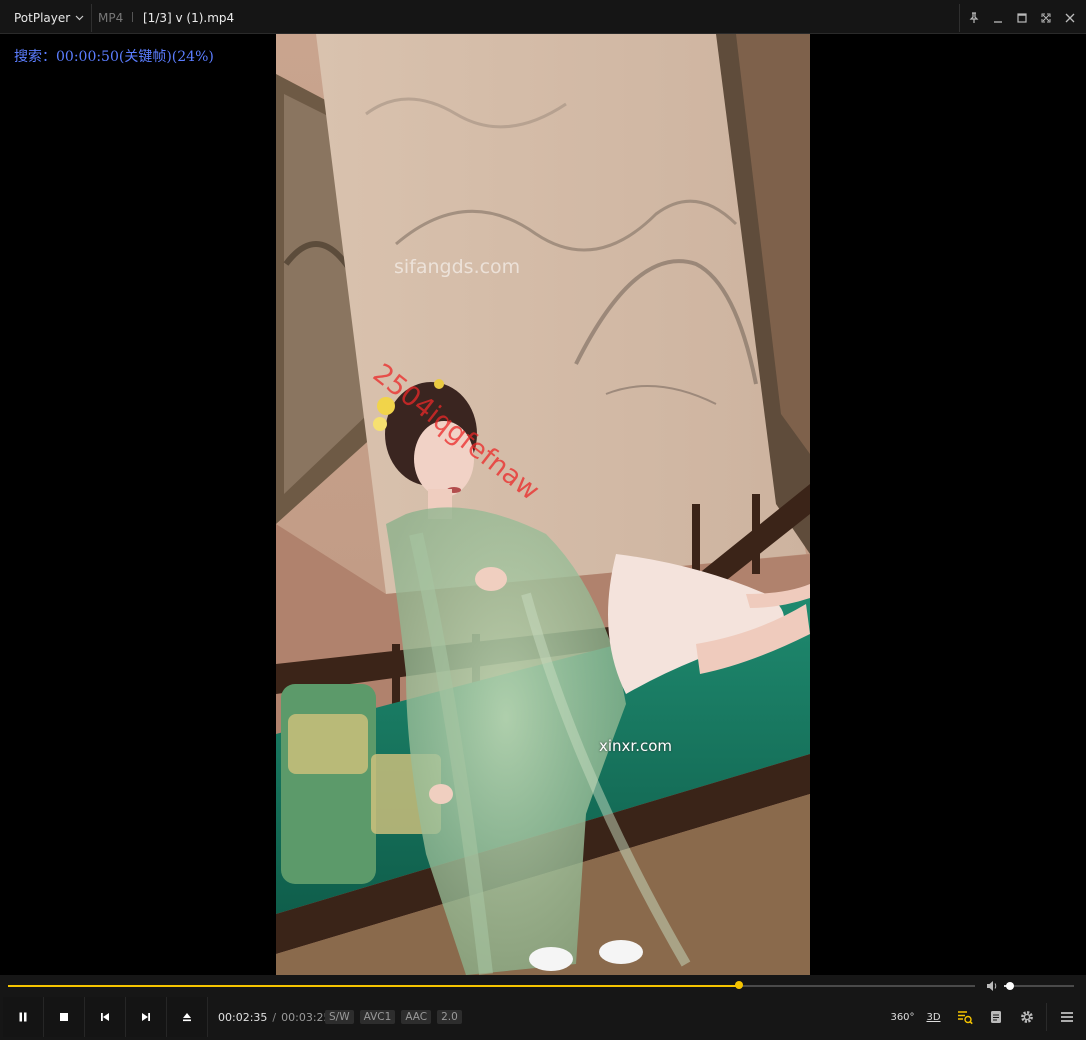 Image resolution: width=1086 pixels, height=1040 pixels. Describe the element at coordinates (377, 1017) in the screenshot. I see `video-codec-badge: AVC1` at that location.